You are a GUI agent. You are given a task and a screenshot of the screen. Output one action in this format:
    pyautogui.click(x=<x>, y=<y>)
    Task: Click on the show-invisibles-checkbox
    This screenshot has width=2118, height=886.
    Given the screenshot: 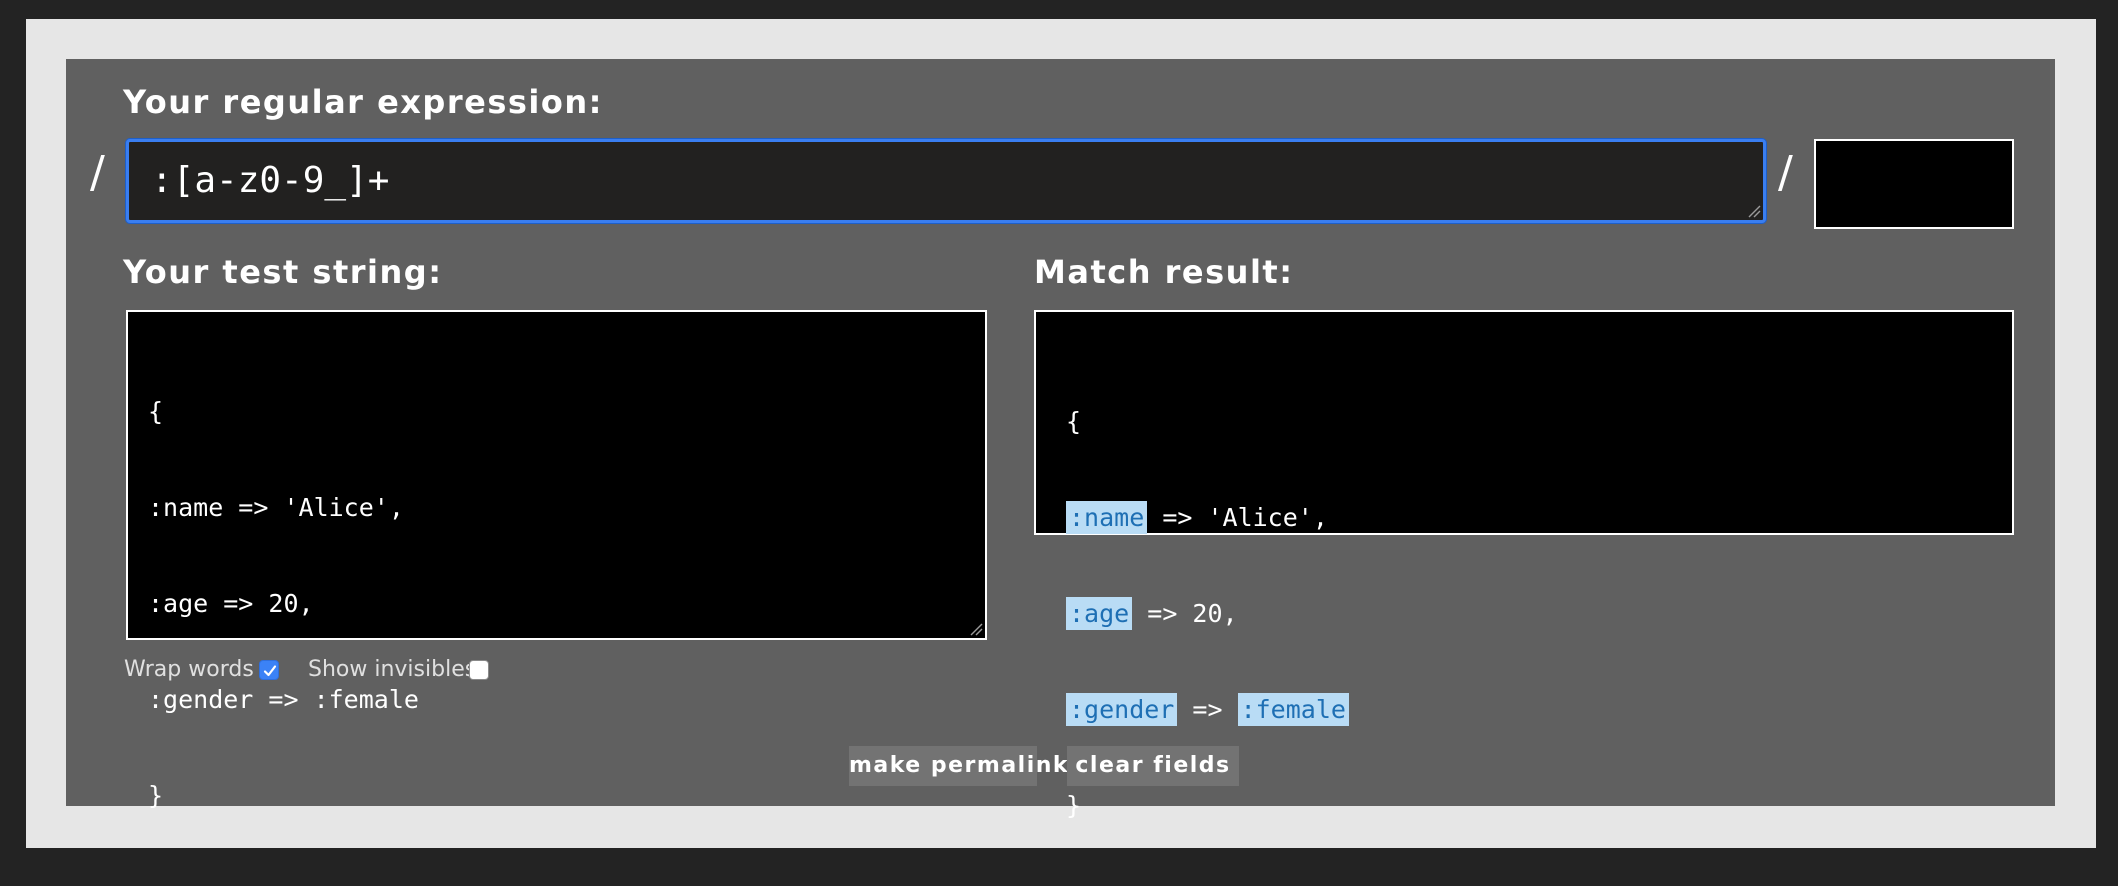 What is the action you would take?
    pyautogui.click(x=479, y=670)
    